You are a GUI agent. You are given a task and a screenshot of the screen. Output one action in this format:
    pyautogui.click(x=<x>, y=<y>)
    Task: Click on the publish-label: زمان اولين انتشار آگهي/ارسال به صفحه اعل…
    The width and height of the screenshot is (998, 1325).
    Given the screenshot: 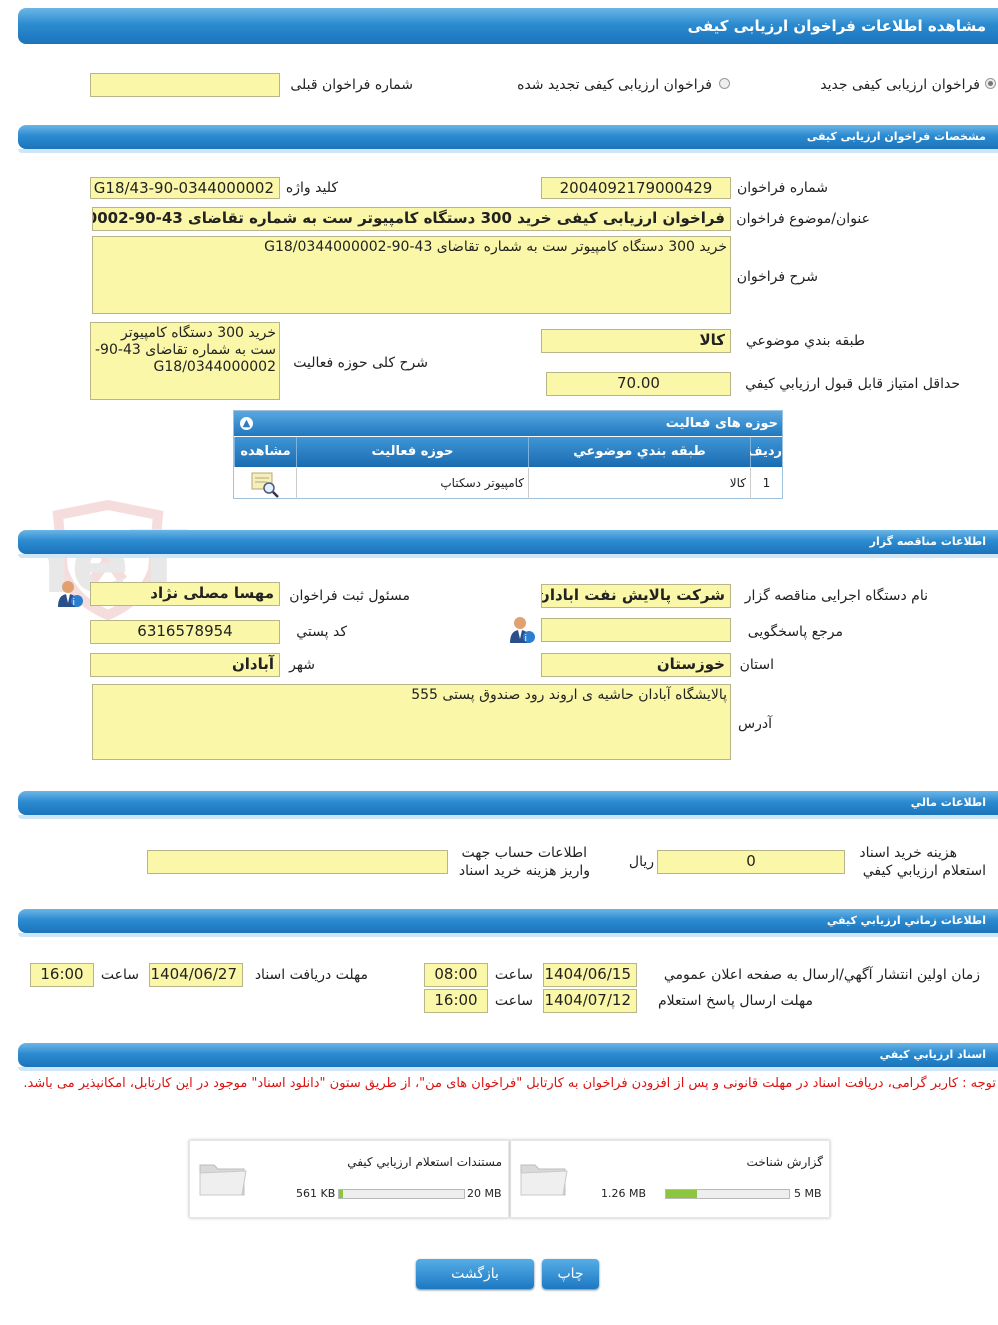 What is the action you would take?
    pyautogui.click(x=821, y=975)
    